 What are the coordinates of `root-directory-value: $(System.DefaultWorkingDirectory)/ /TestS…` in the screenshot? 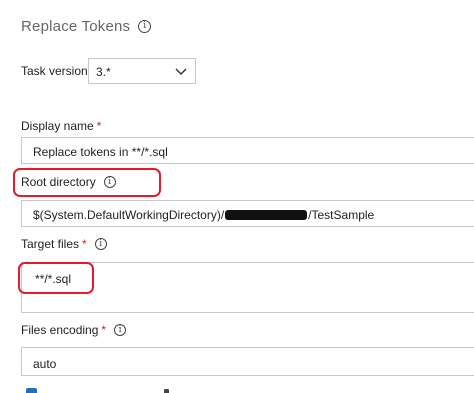 It's located at (203, 215).